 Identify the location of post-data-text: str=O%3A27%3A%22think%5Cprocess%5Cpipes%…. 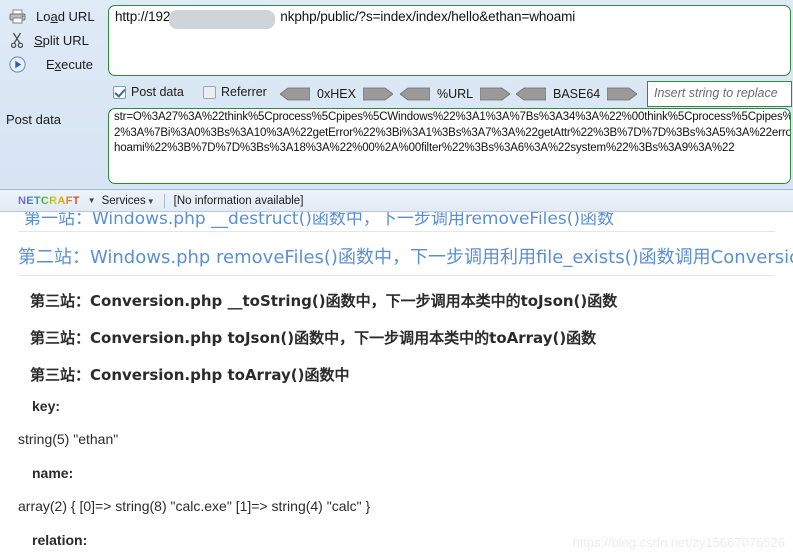
(452, 132).